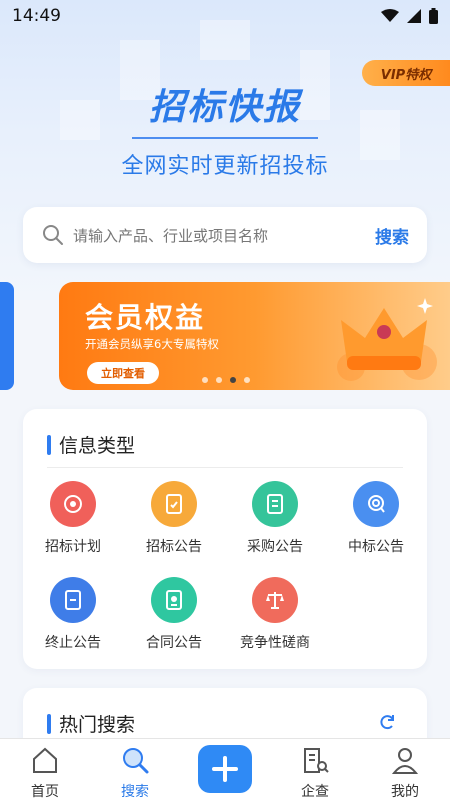 Image resolution: width=450 pixels, height=800 pixels. What do you see at coordinates (224, 107) in the screenshot?
I see `page-title: 招标快报` at bounding box center [224, 107].